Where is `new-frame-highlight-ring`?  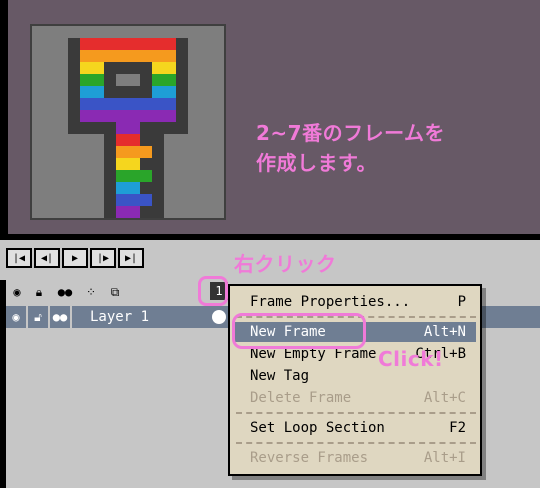 new-frame-highlight-ring is located at coordinates (299, 331).